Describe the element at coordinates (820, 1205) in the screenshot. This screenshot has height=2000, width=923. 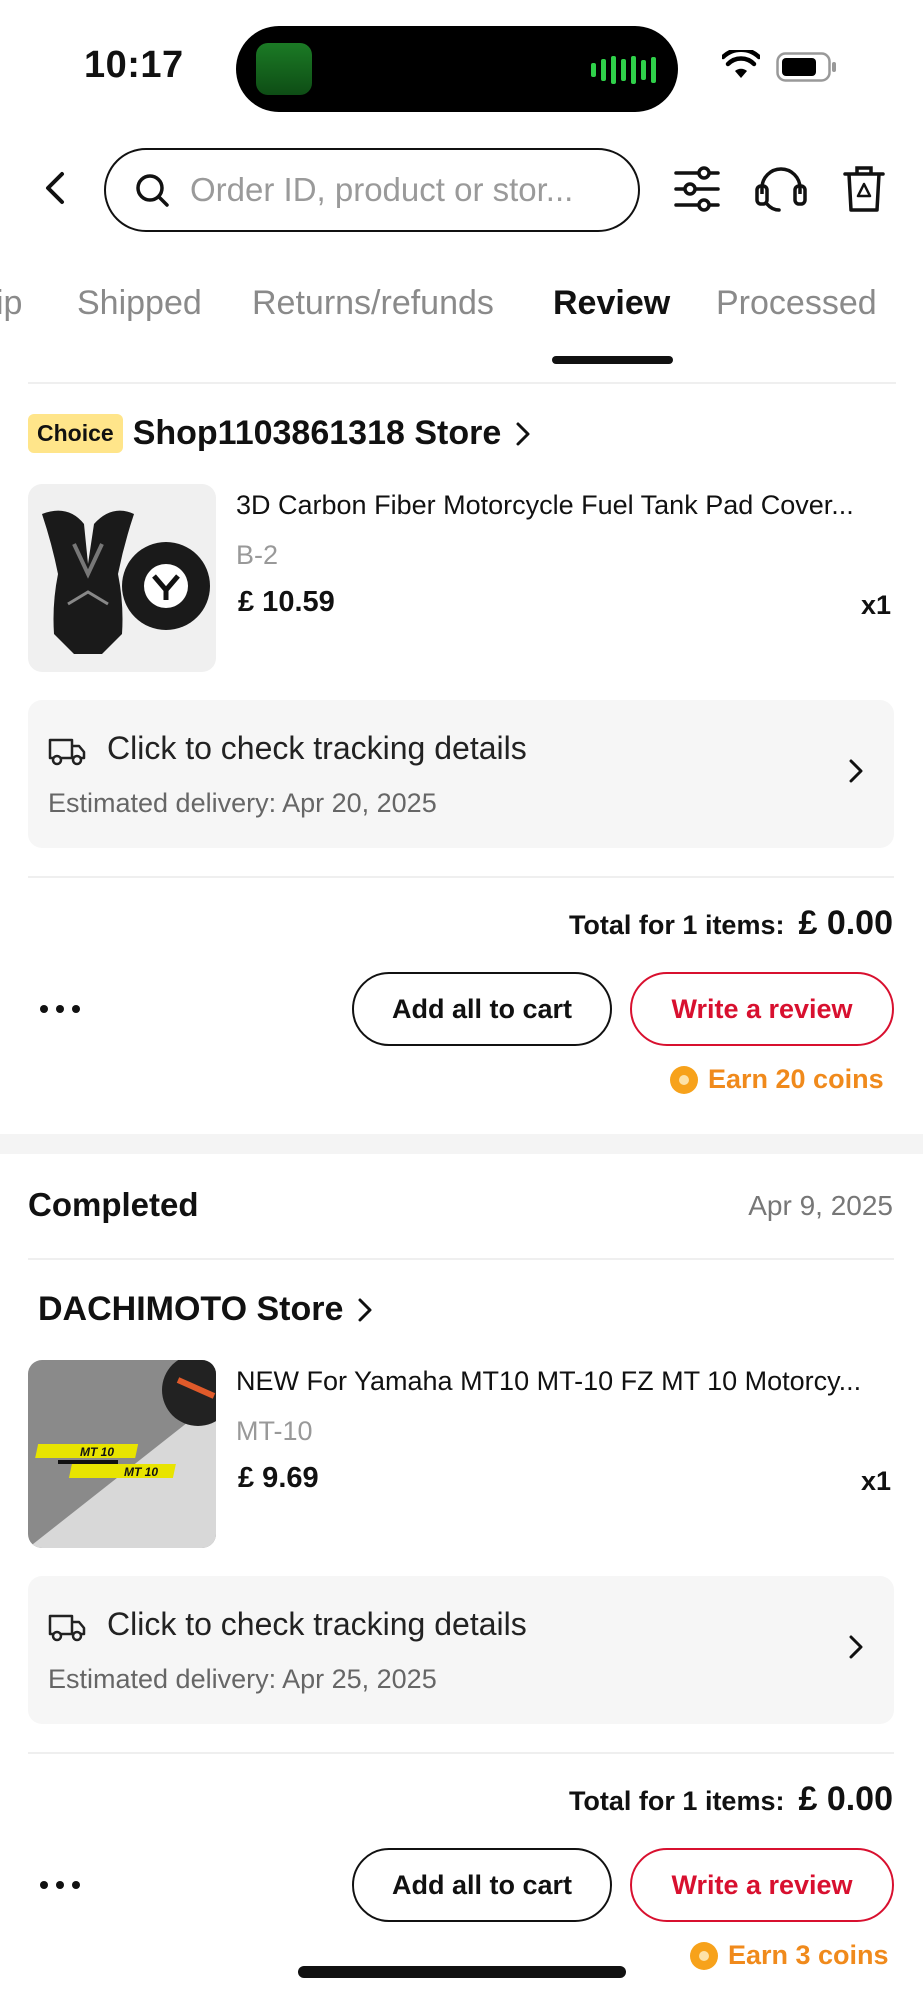
I see `order-date: Apr 9, 2025` at that location.